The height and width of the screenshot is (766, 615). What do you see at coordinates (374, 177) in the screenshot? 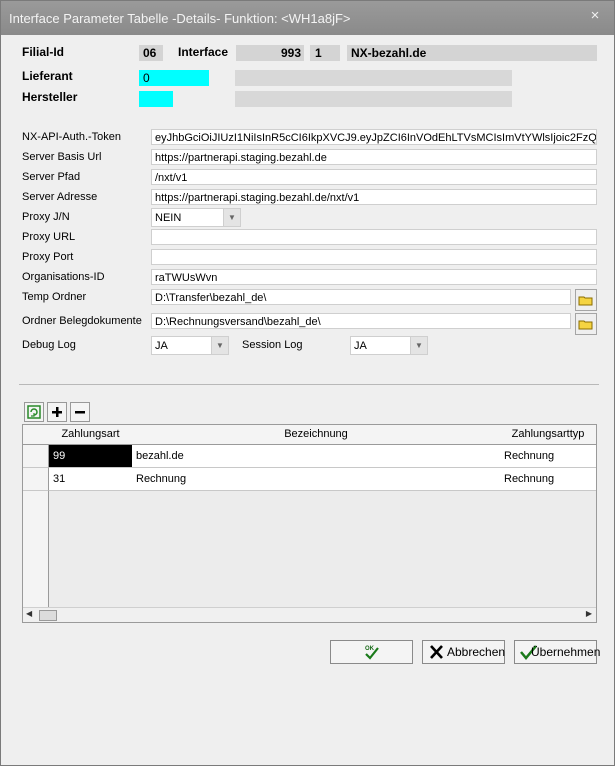
I see `pfad-field: /nxt/v1` at bounding box center [374, 177].